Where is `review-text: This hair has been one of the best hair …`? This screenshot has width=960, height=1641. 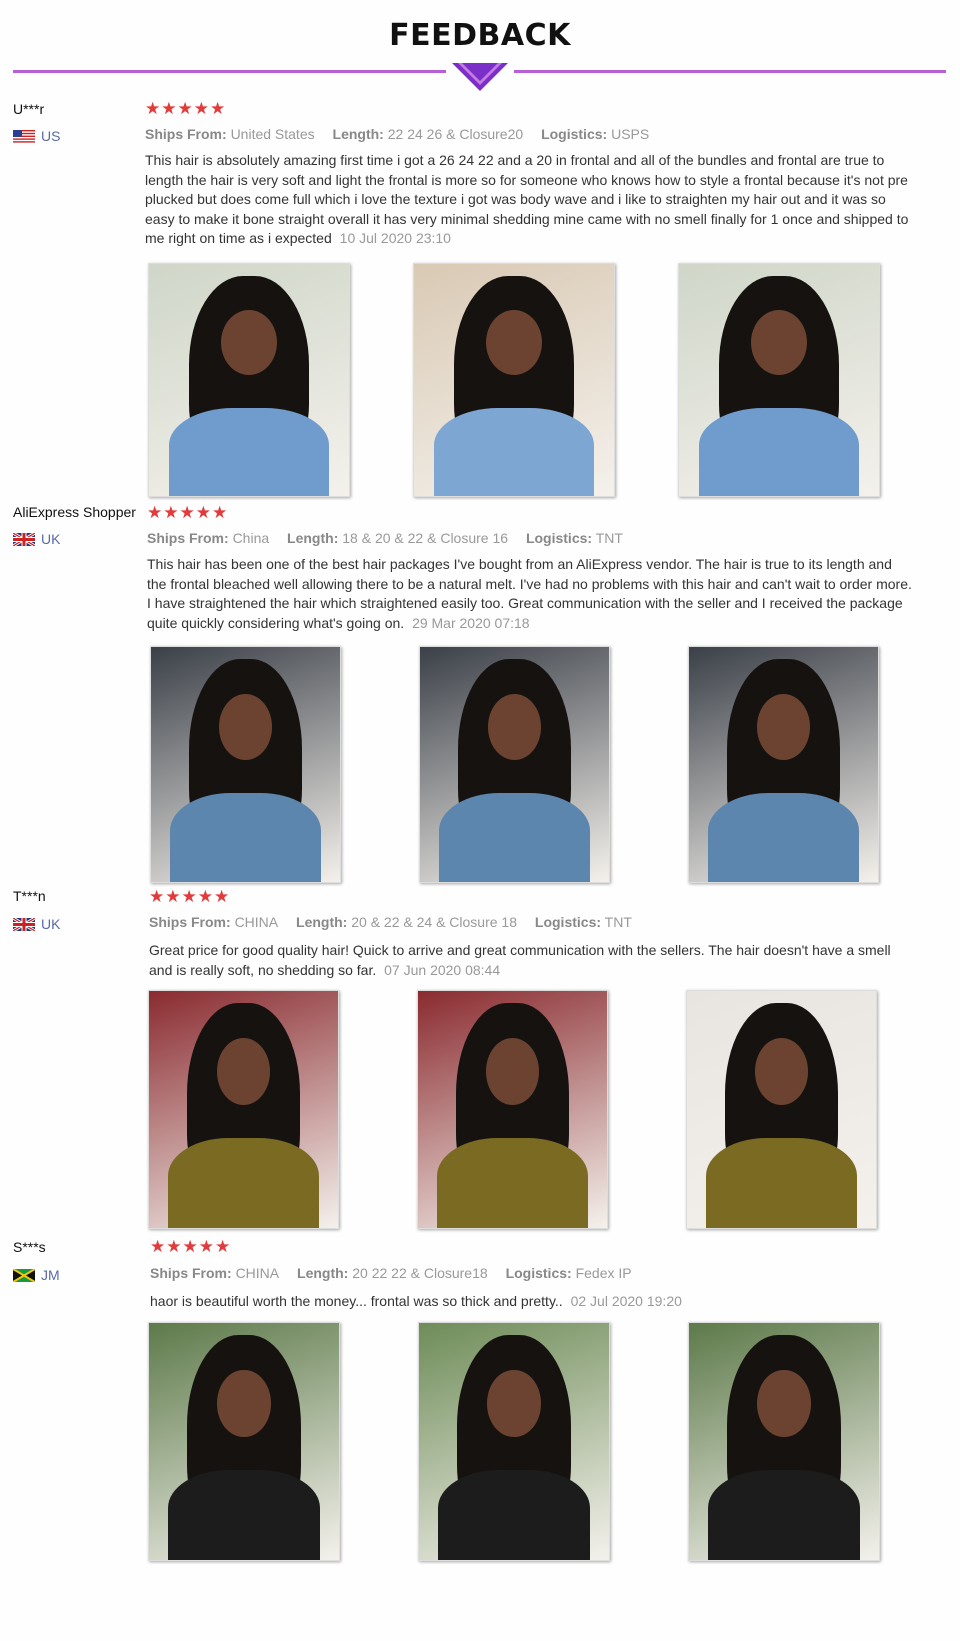
review-text: This hair has been one of the best hair … is located at coordinates (529, 594).